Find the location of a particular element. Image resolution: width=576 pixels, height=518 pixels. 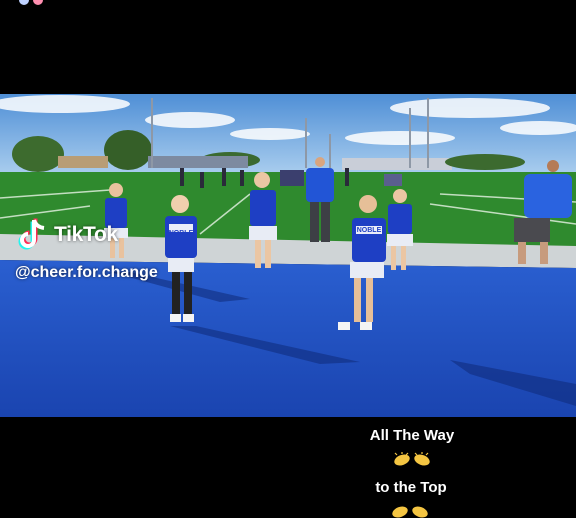

tiktok-brand: TikTok is located at coordinates (86, 234).